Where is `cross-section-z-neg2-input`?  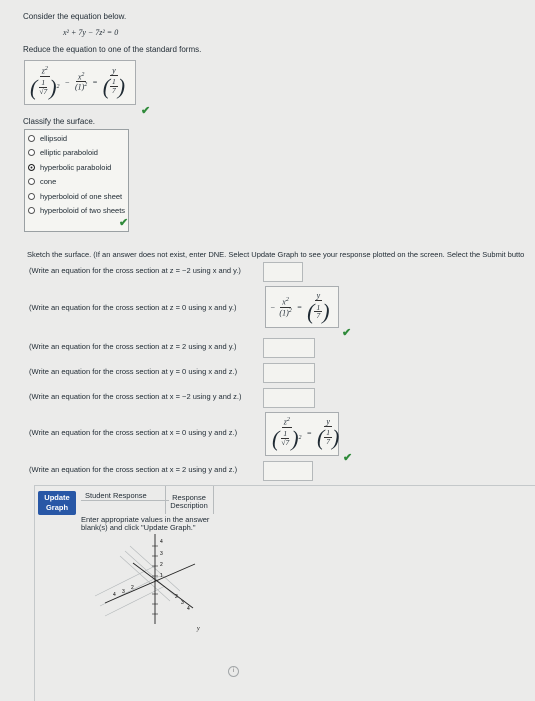 cross-section-z-neg2-input is located at coordinates (283, 272).